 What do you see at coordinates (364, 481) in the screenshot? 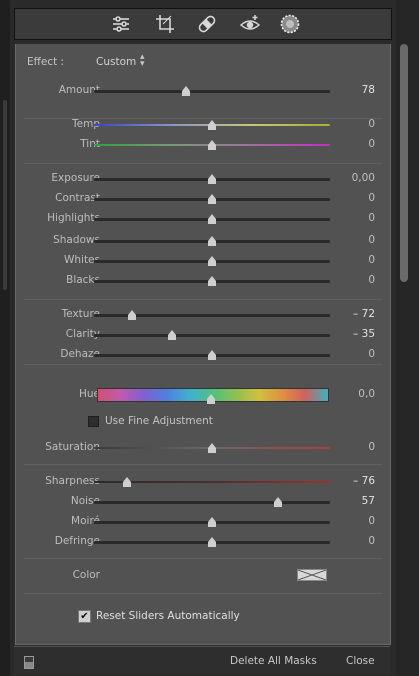
I see `sharpness-value: – 76` at bounding box center [364, 481].